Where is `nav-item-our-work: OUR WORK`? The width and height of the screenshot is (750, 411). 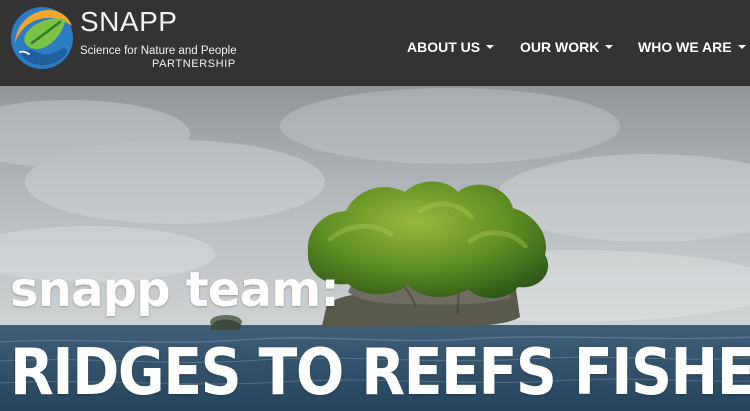
nav-item-our-work: OUR WORK is located at coordinates (567, 47).